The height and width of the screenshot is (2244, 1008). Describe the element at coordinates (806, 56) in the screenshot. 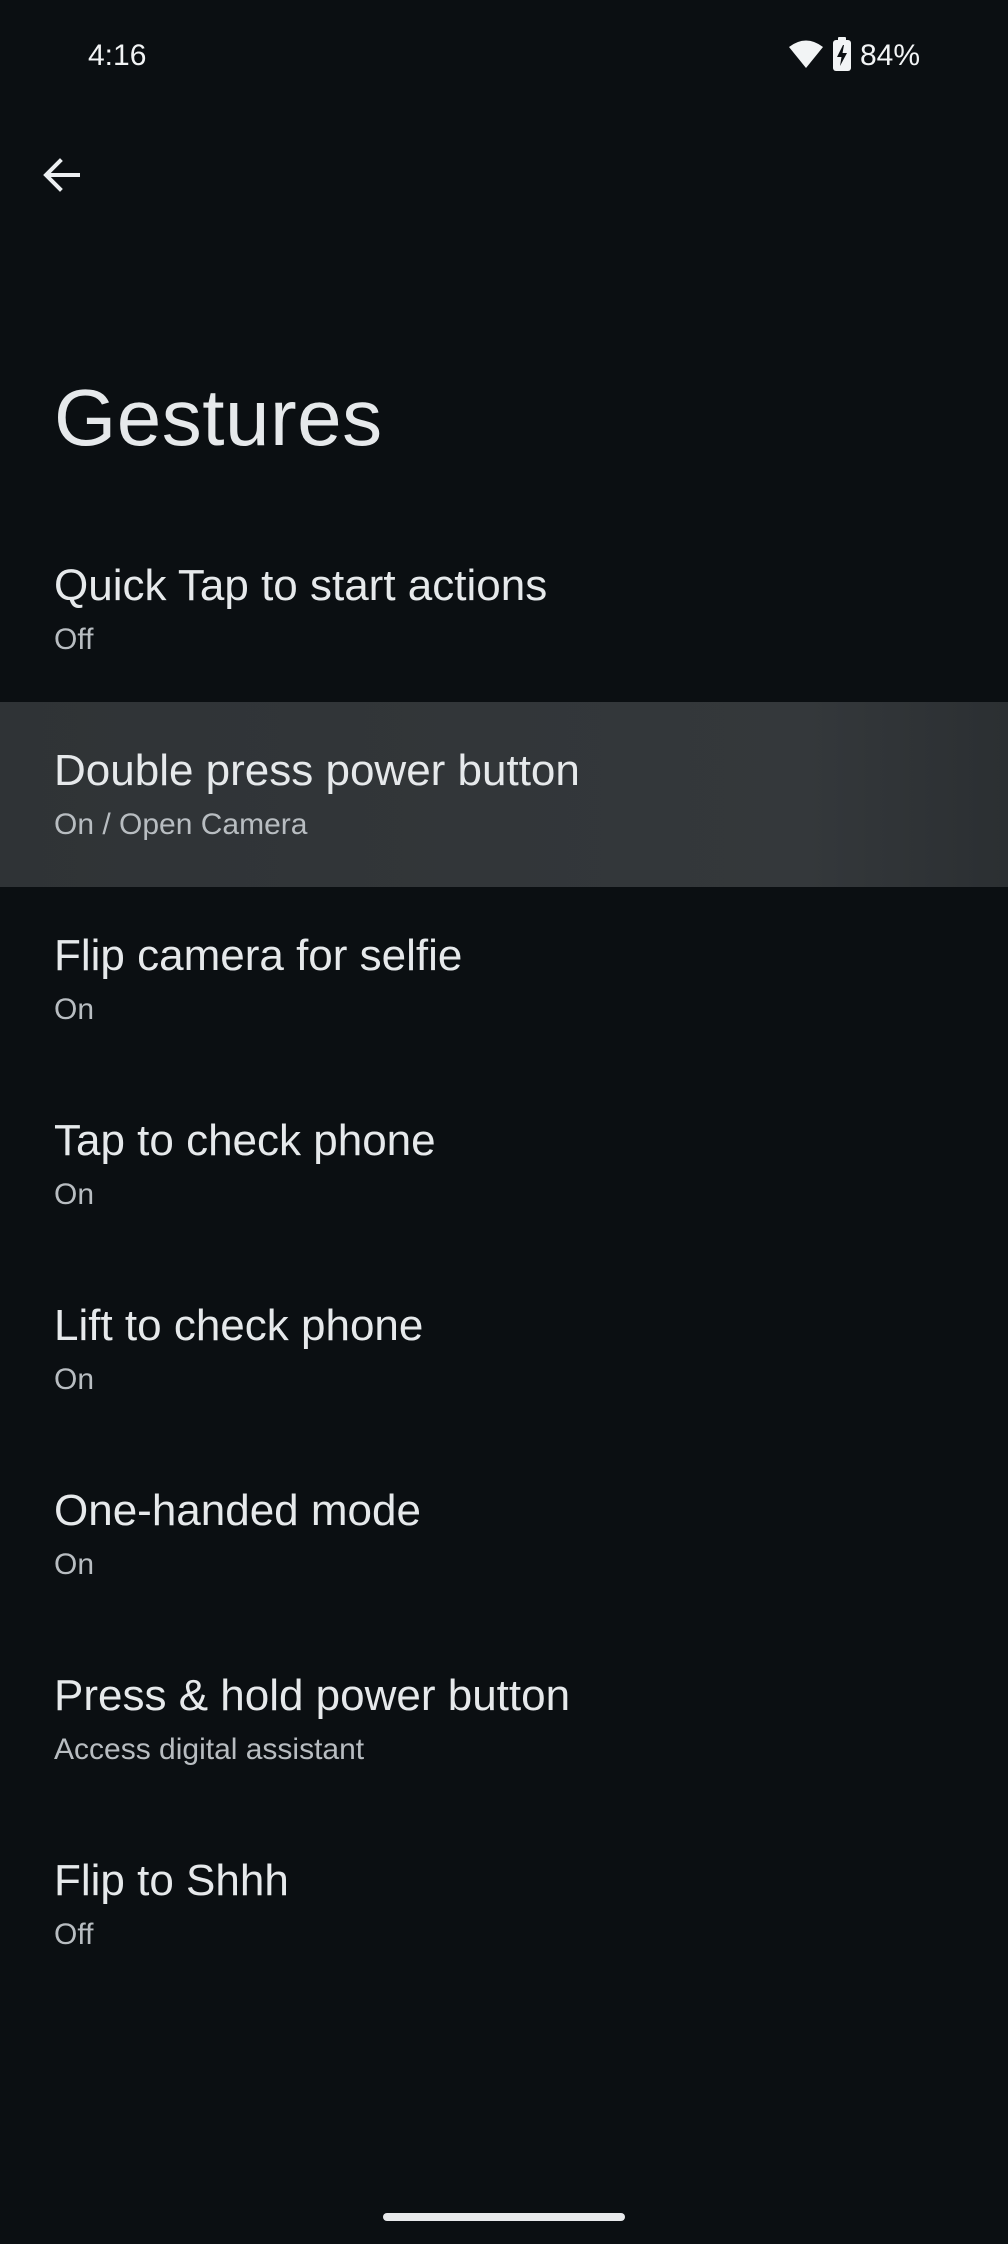

I see `wifi-icon` at that location.